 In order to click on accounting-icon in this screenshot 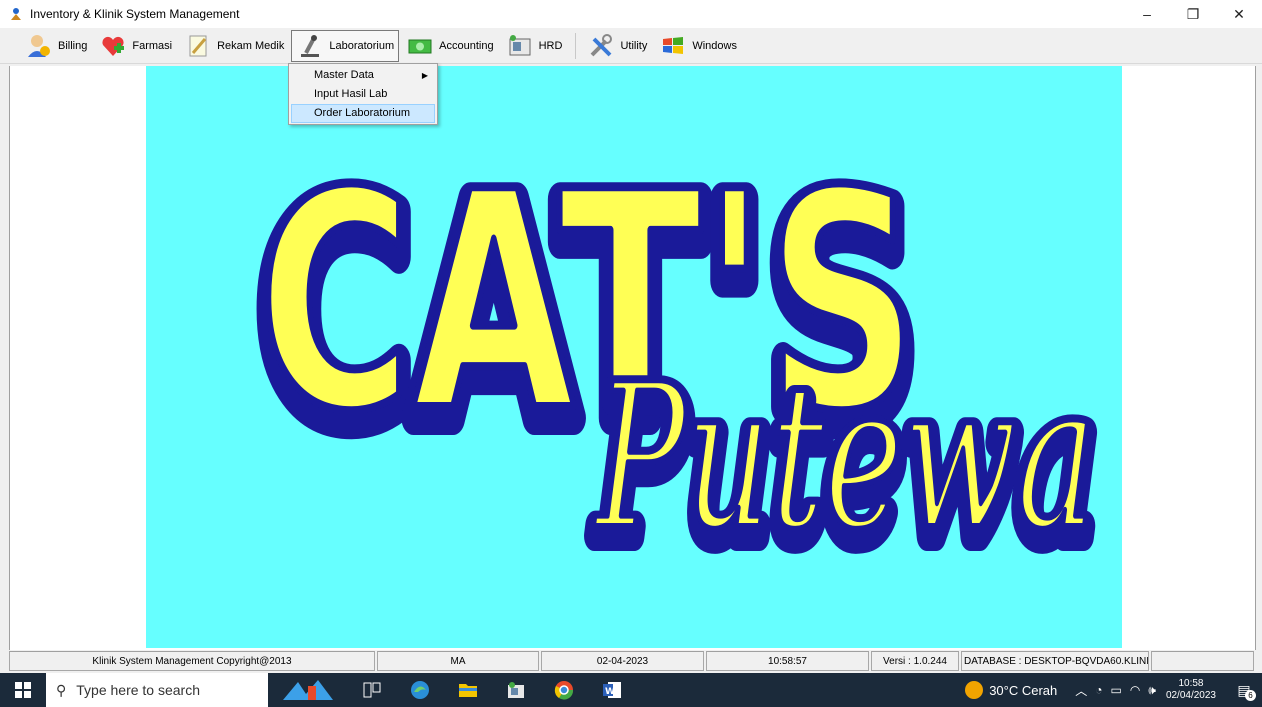, I will do `click(420, 46)`.